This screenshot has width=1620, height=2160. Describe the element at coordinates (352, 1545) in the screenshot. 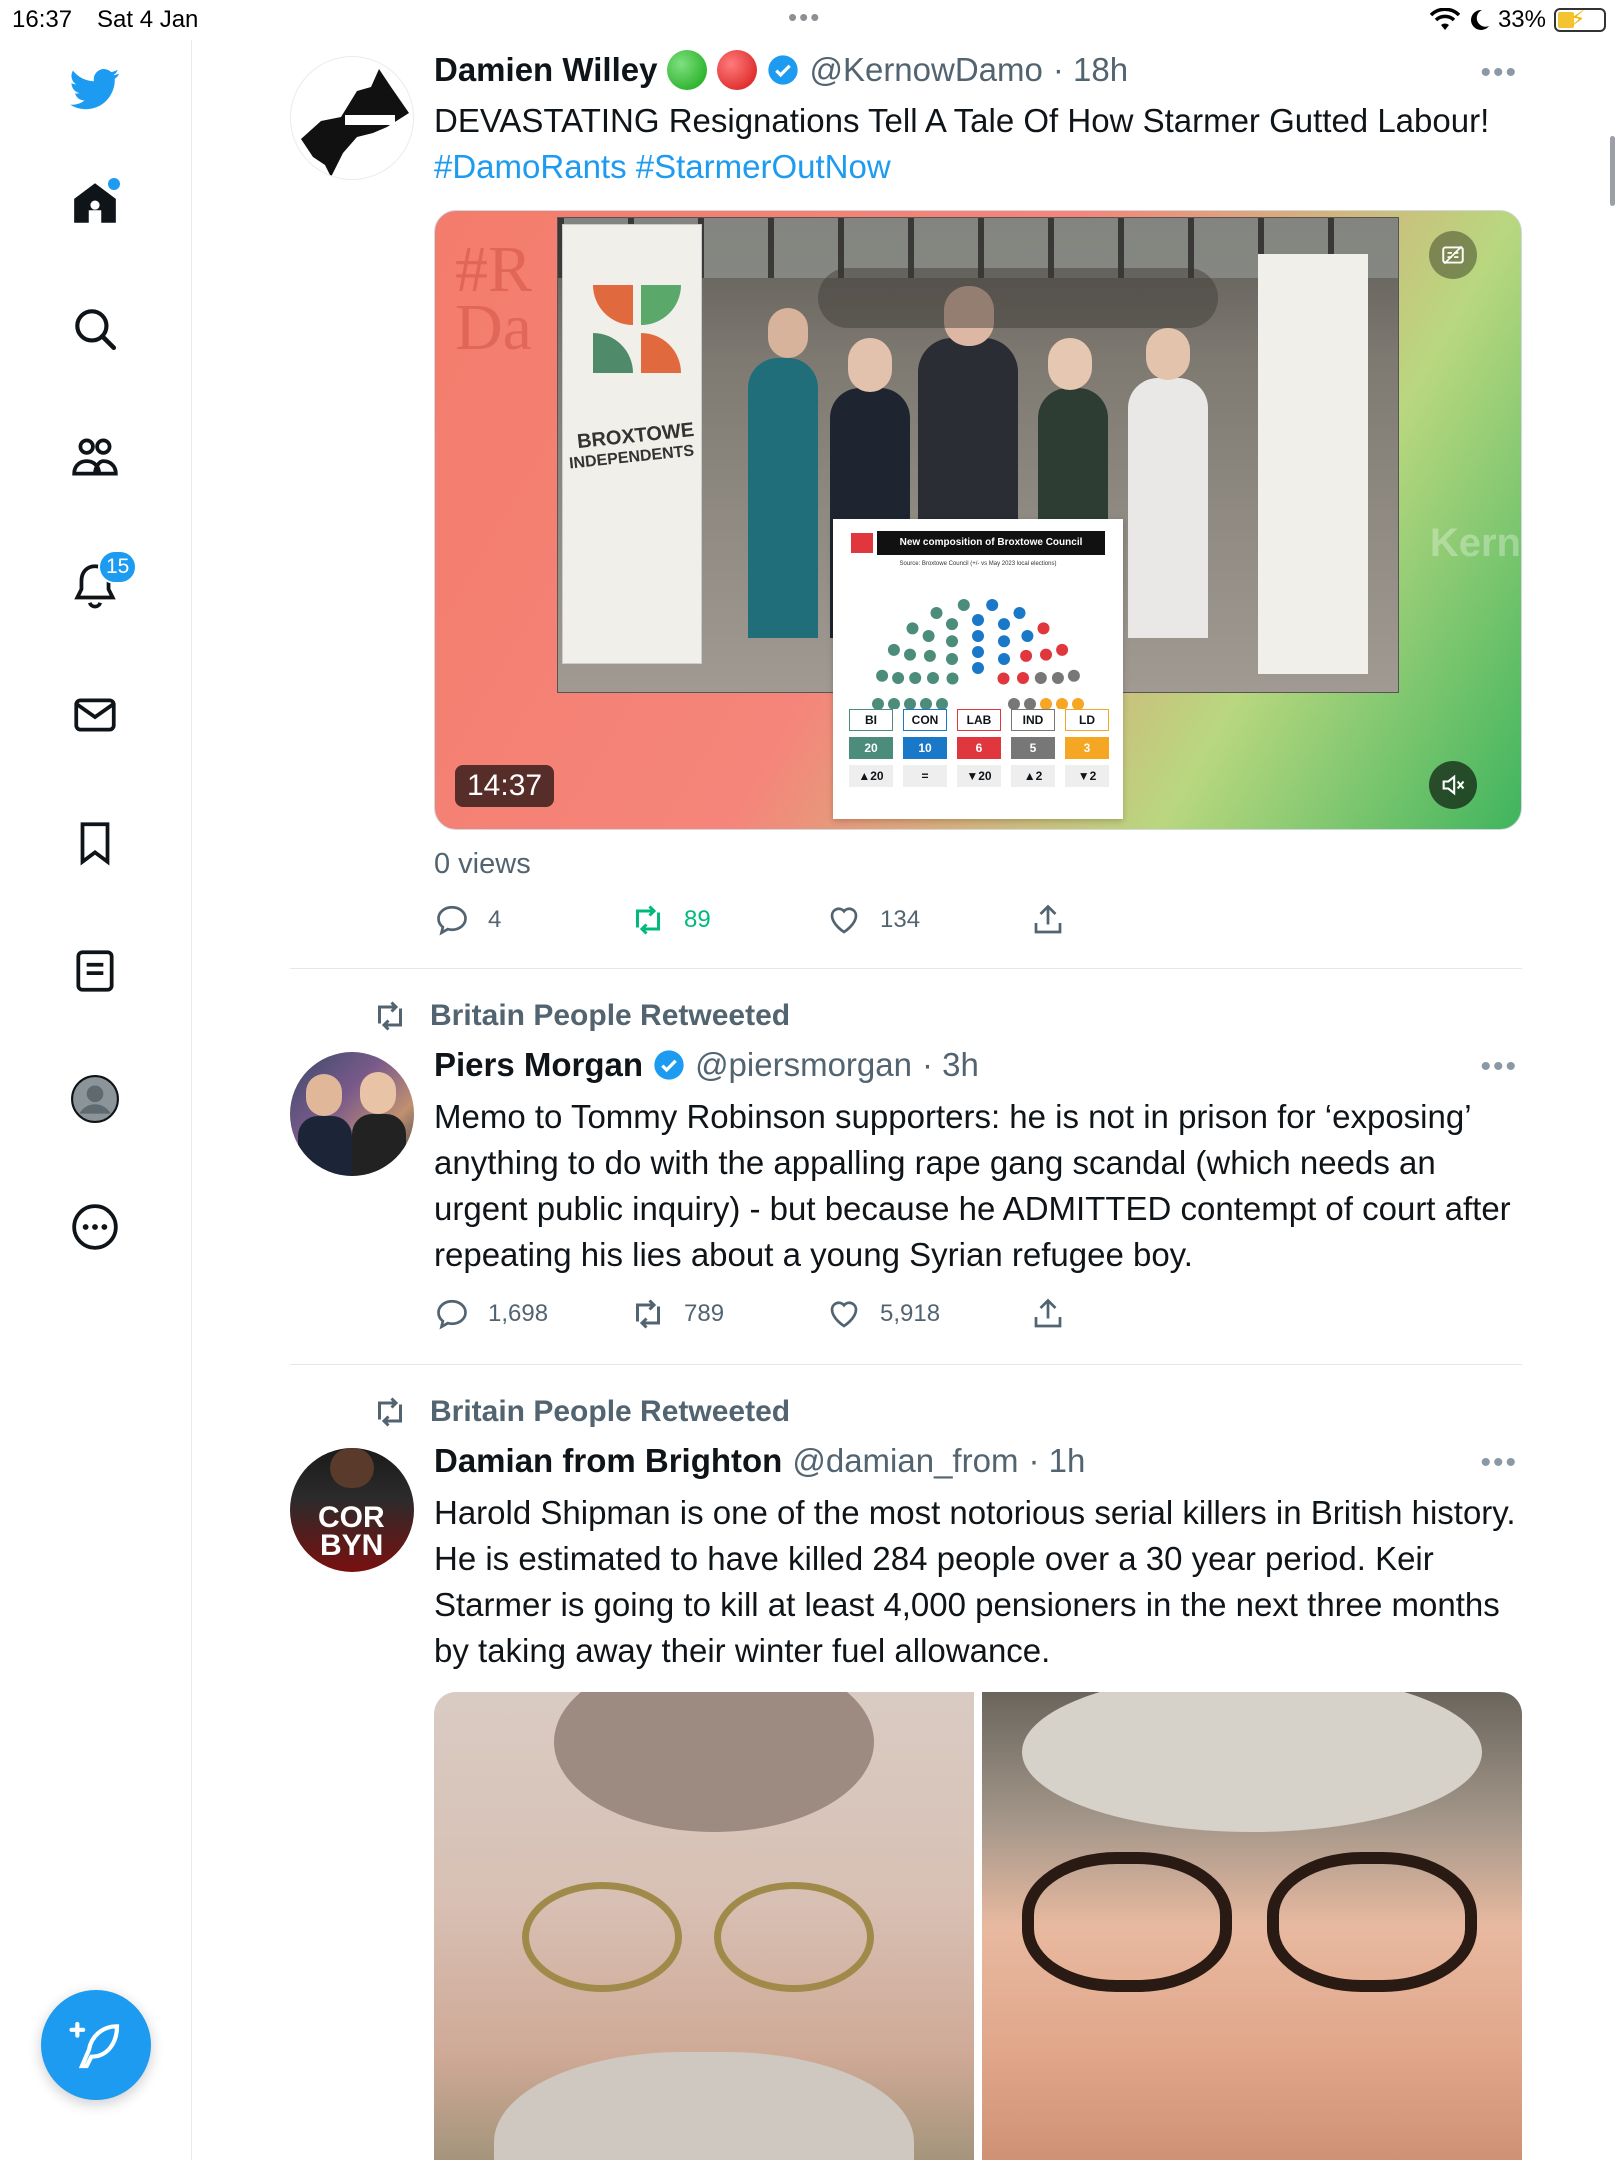

I see `avatar-shirt-text: BYN` at that location.